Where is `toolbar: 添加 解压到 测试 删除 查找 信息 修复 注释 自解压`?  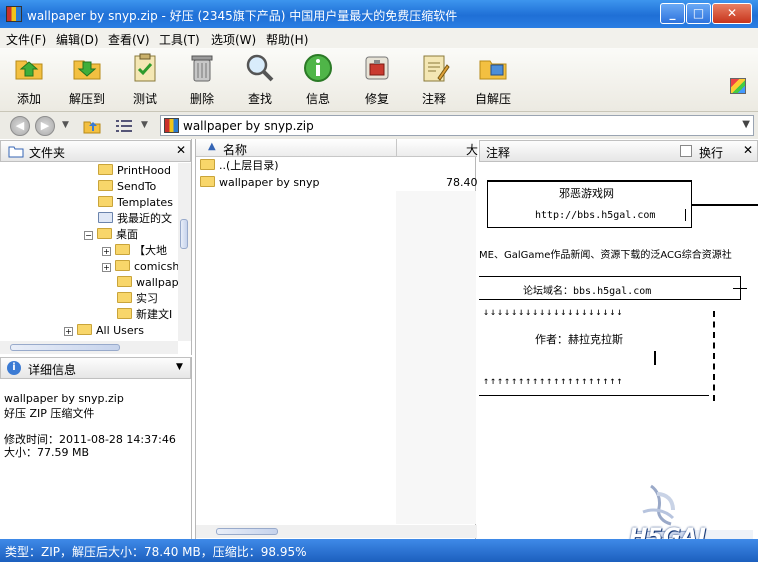 toolbar: 添加 解压到 测试 删除 查找 信息 修复 注释 自解压 is located at coordinates (379, 80).